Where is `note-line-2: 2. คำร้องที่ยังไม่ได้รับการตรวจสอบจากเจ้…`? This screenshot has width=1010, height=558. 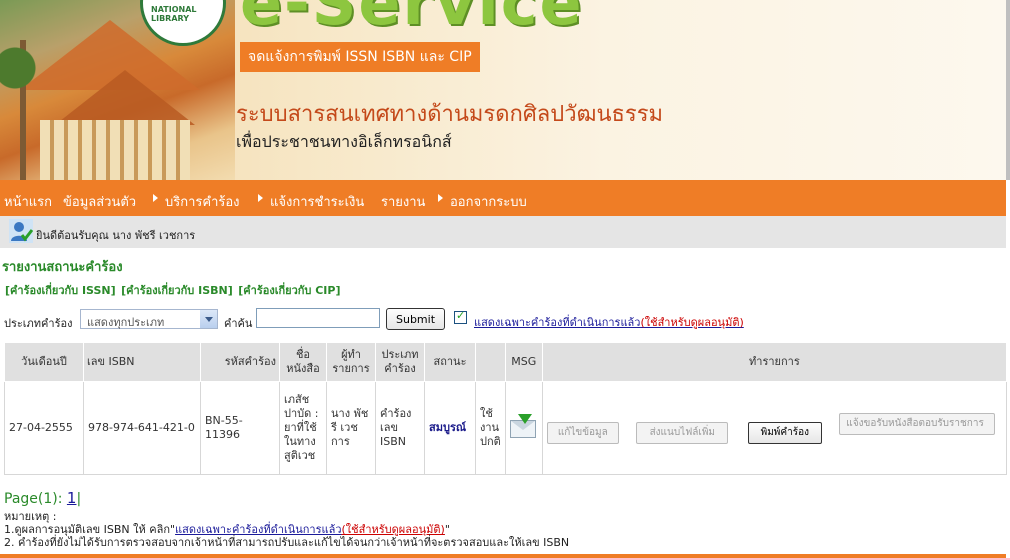 note-line-2: 2. คำร้องที่ยังไม่ได้รับการตรวจสอบจากเจ้… is located at coordinates (287, 542).